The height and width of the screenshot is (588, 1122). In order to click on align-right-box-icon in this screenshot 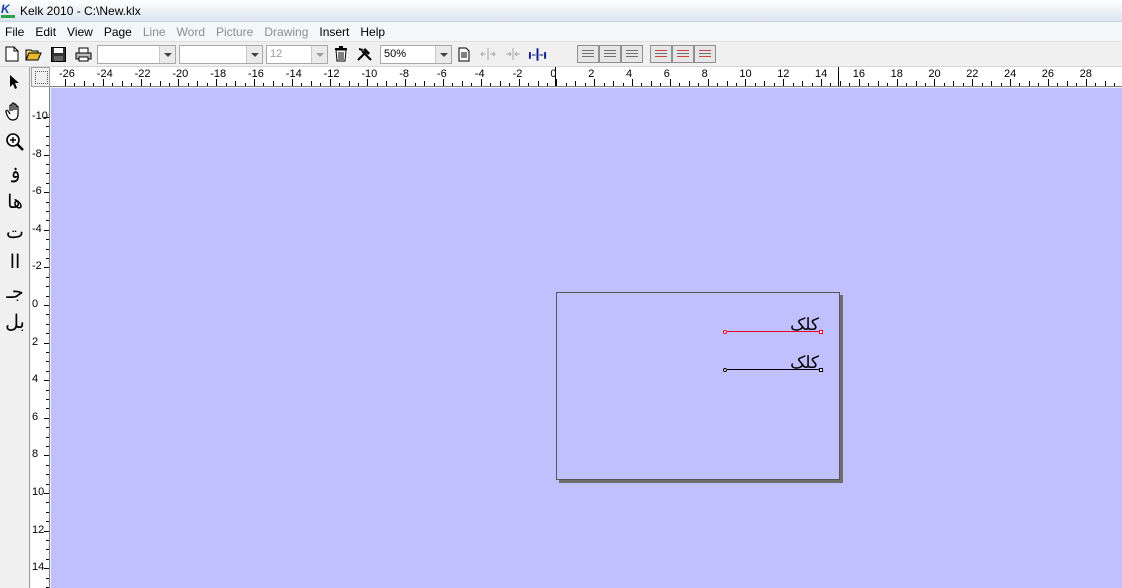, I will do `click(632, 54)`.